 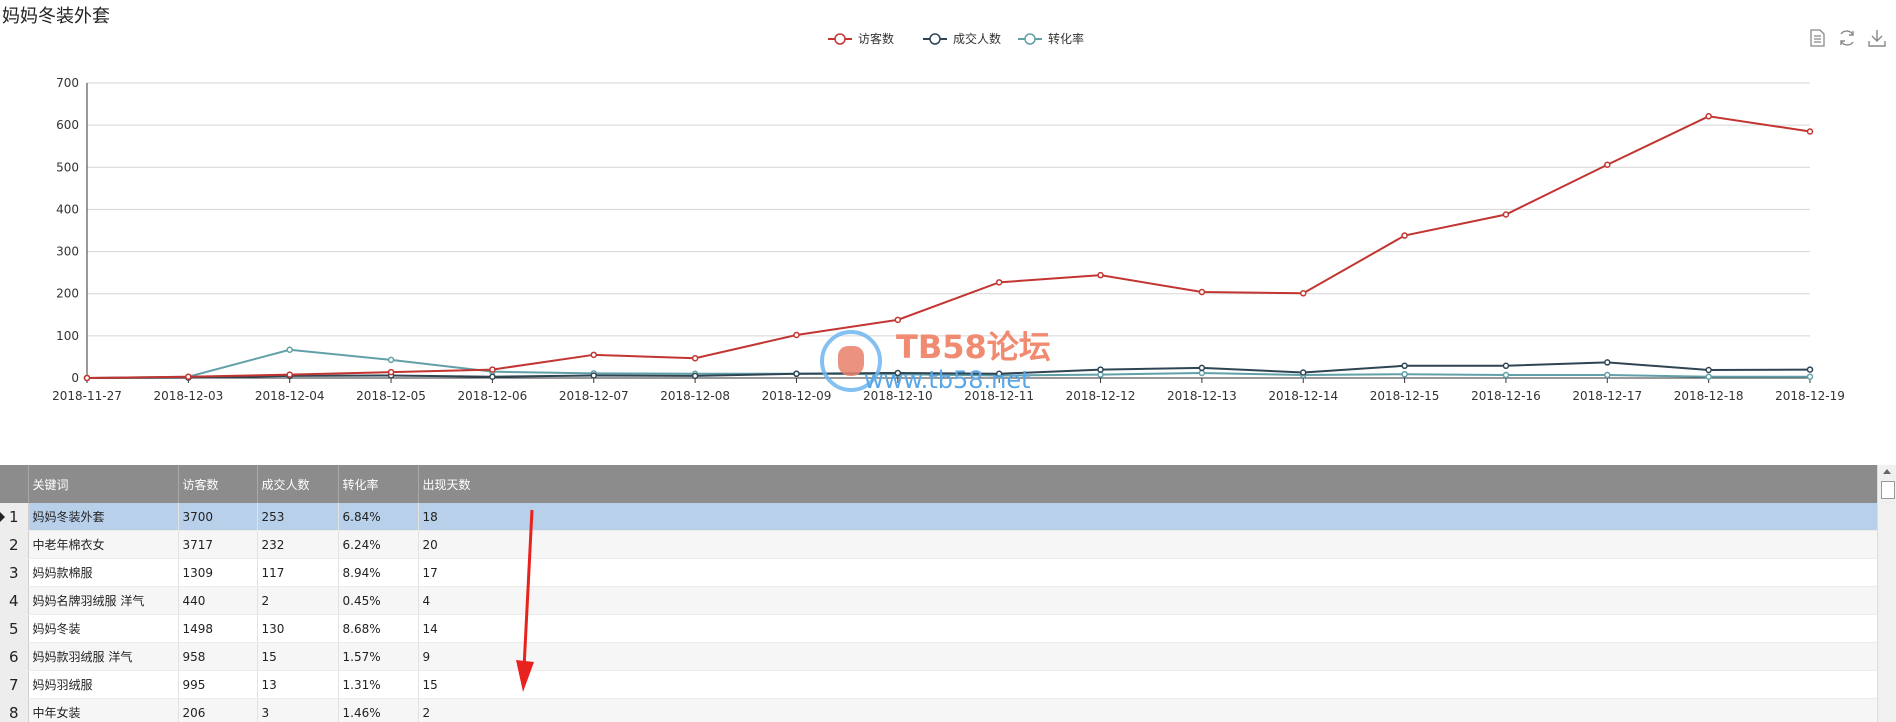 I want to click on legend-label: 访客数, so click(x=876, y=38).